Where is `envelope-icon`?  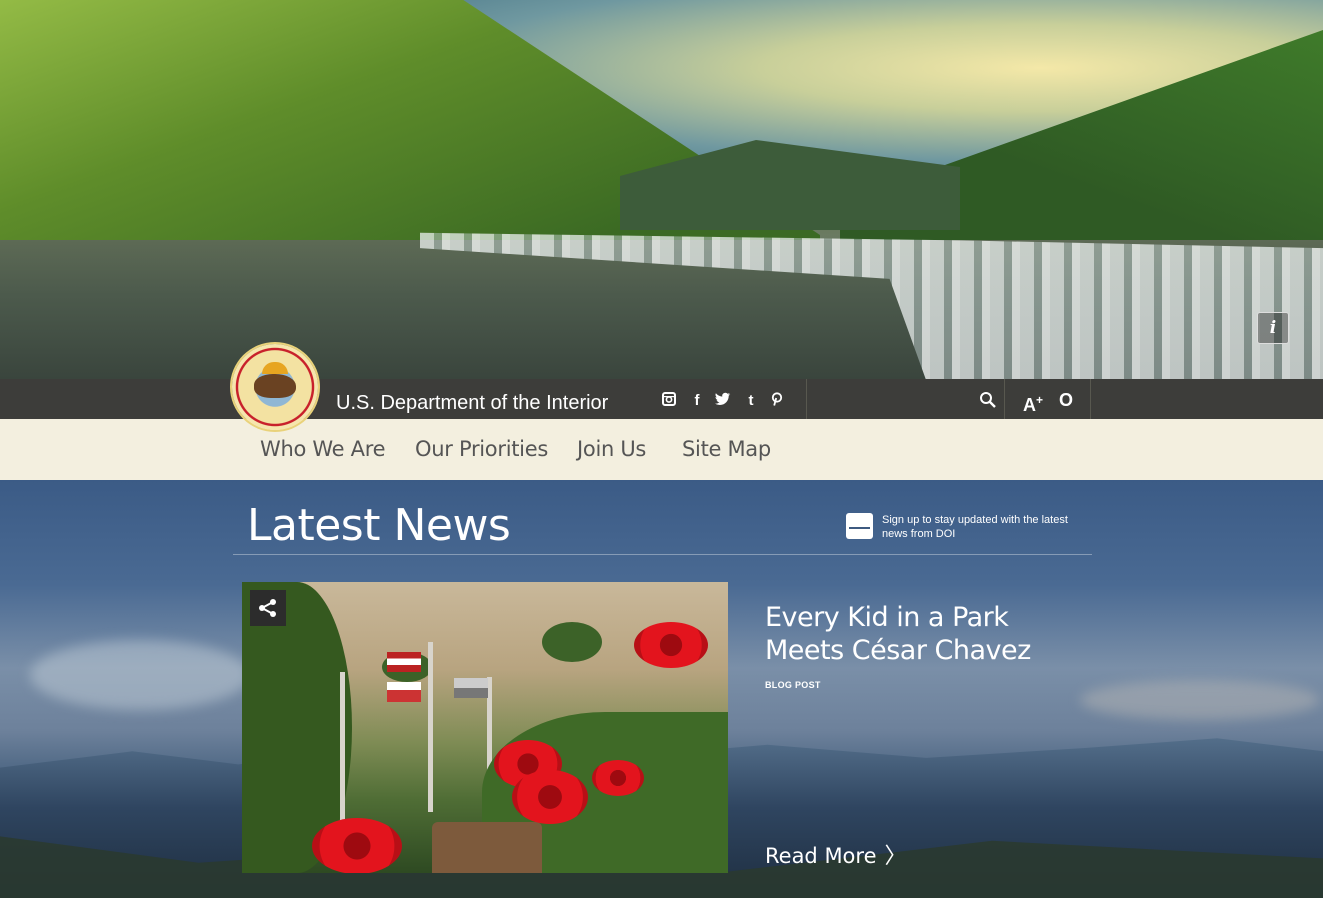 envelope-icon is located at coordinates (859, 526).